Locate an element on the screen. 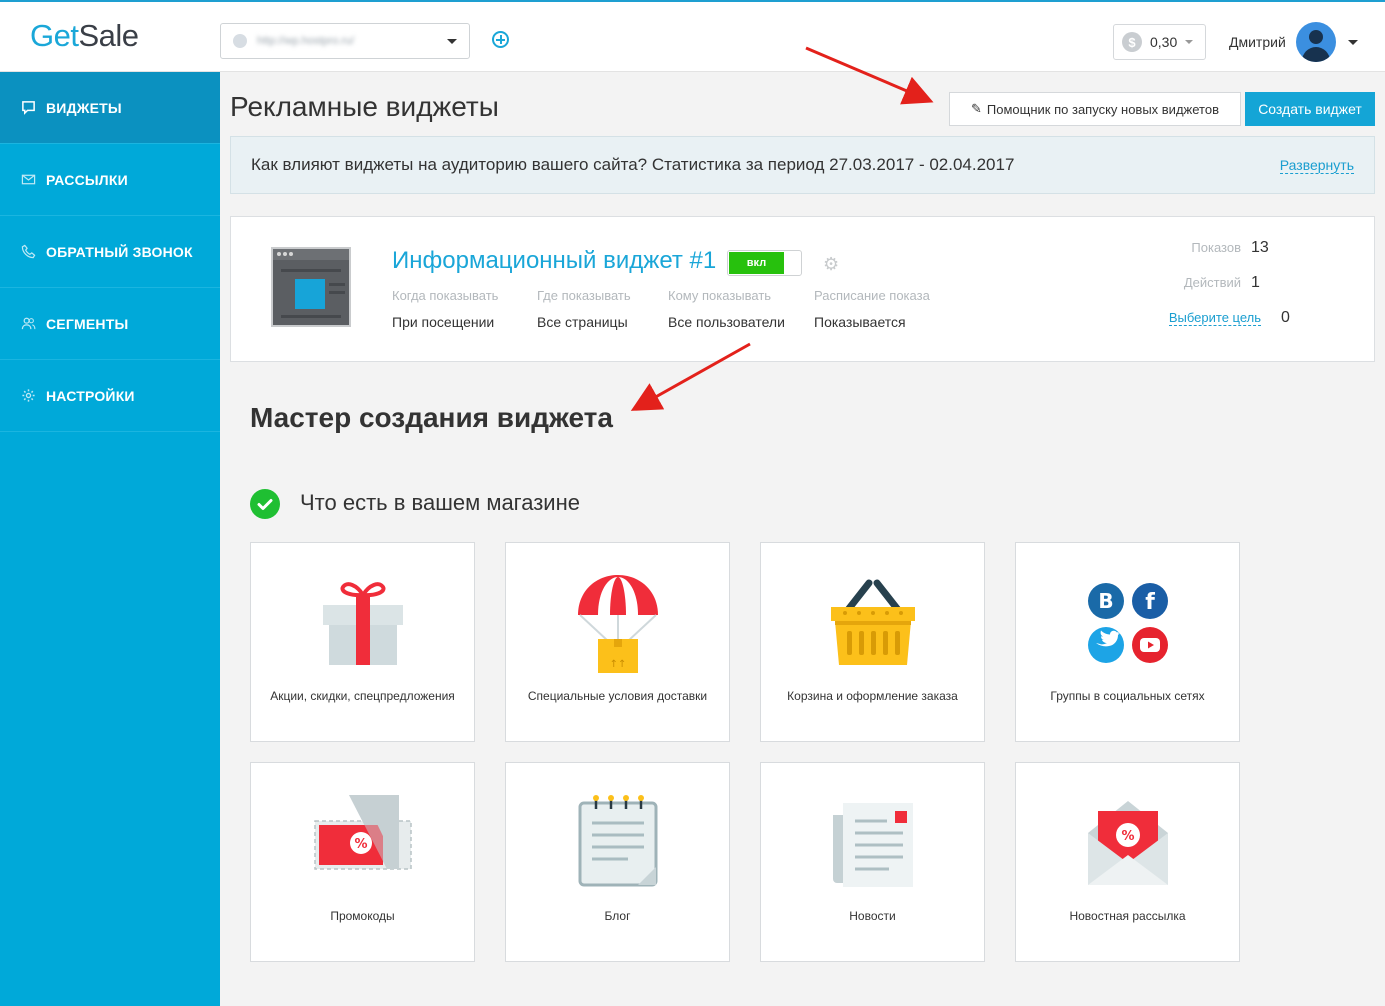  avatar is located at coordinates (1316, 42).